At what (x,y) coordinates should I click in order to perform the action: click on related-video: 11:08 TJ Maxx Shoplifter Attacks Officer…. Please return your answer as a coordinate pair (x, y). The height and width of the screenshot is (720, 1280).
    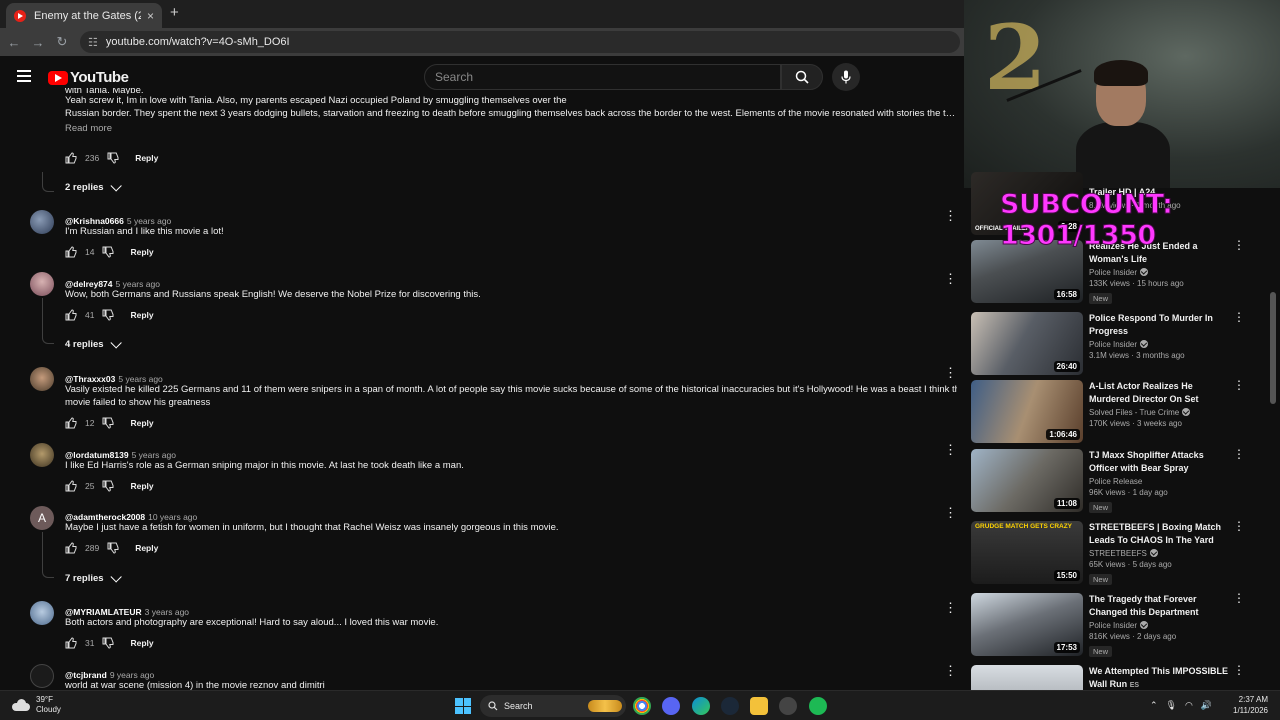
    Looking at the image, I should click on (1121, 480).